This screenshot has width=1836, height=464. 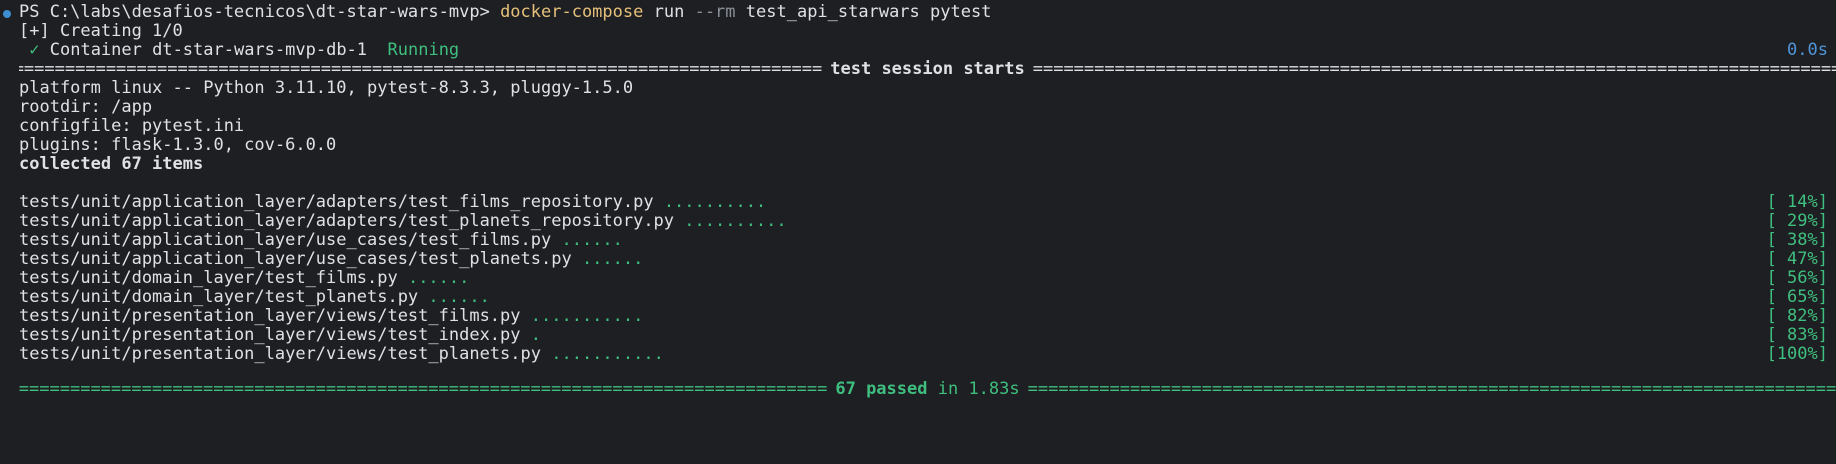 What do you see at coordinates (208, 50) in the screenshot?
I see `container-name: Container dt-star-wars-mvp-db-1` at bounding box center [208, 50].